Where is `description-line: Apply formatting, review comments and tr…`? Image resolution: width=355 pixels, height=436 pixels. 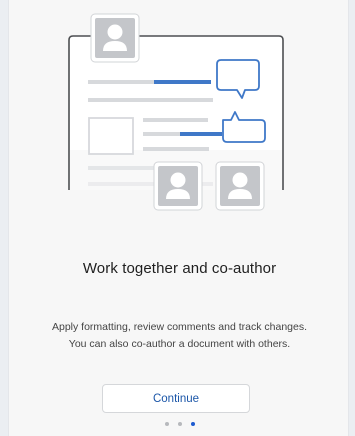 description-line: Apply formatting, review comments and tr… is located at coordinates (179, 327).